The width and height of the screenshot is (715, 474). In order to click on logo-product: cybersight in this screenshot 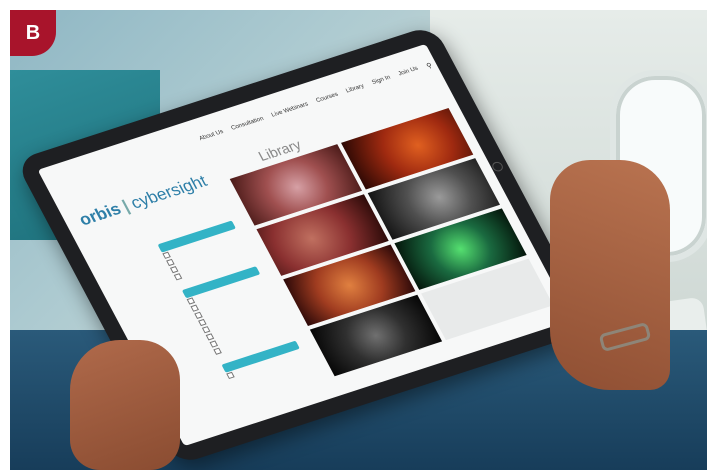, I will do `click(169, 192)`.